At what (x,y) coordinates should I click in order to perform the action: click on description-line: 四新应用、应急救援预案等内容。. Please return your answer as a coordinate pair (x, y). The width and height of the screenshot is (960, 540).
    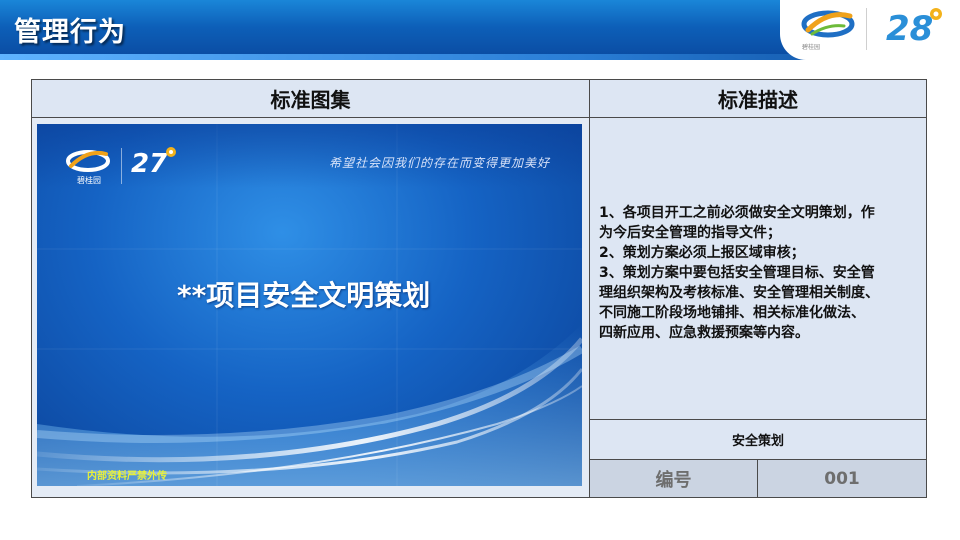
    Looking at the image, I should click on (704, 333).